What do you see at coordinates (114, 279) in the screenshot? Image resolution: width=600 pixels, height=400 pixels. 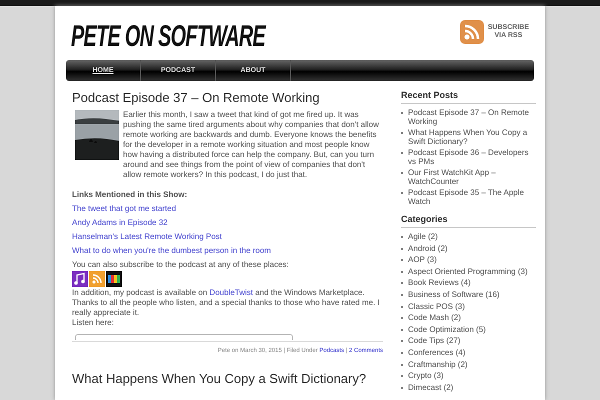 I see `equalizer-icon` at bounding box center [114, 279].